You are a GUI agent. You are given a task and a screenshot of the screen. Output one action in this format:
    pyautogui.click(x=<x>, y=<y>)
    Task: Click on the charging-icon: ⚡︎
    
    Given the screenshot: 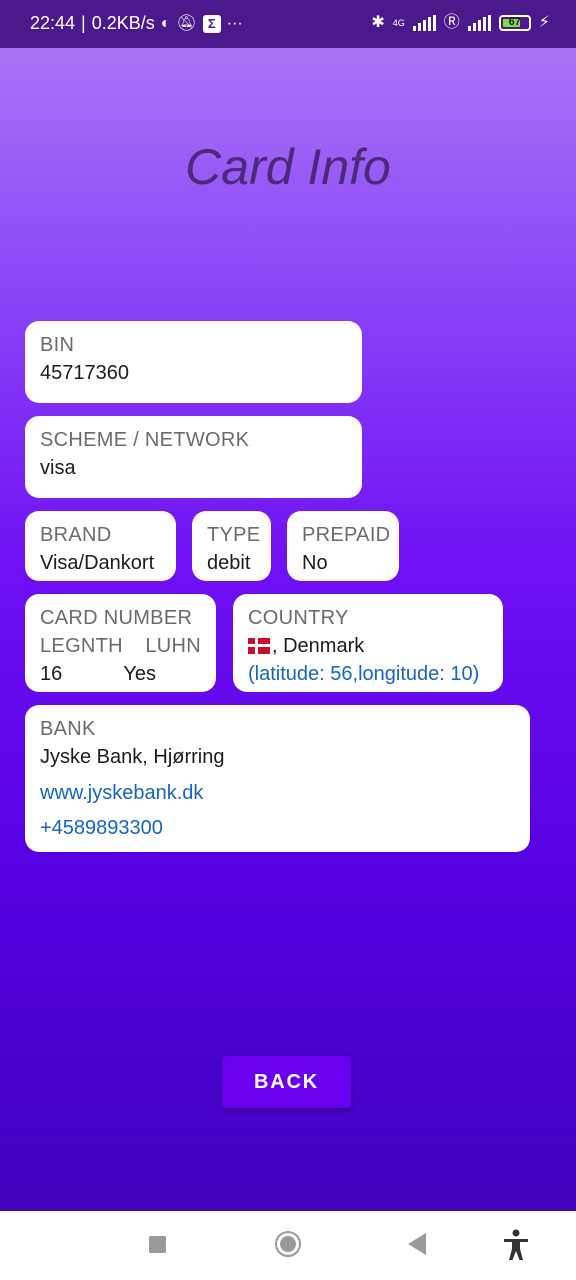 What is the action you would take?
    pyautogui.click(x=544, y=22)
    